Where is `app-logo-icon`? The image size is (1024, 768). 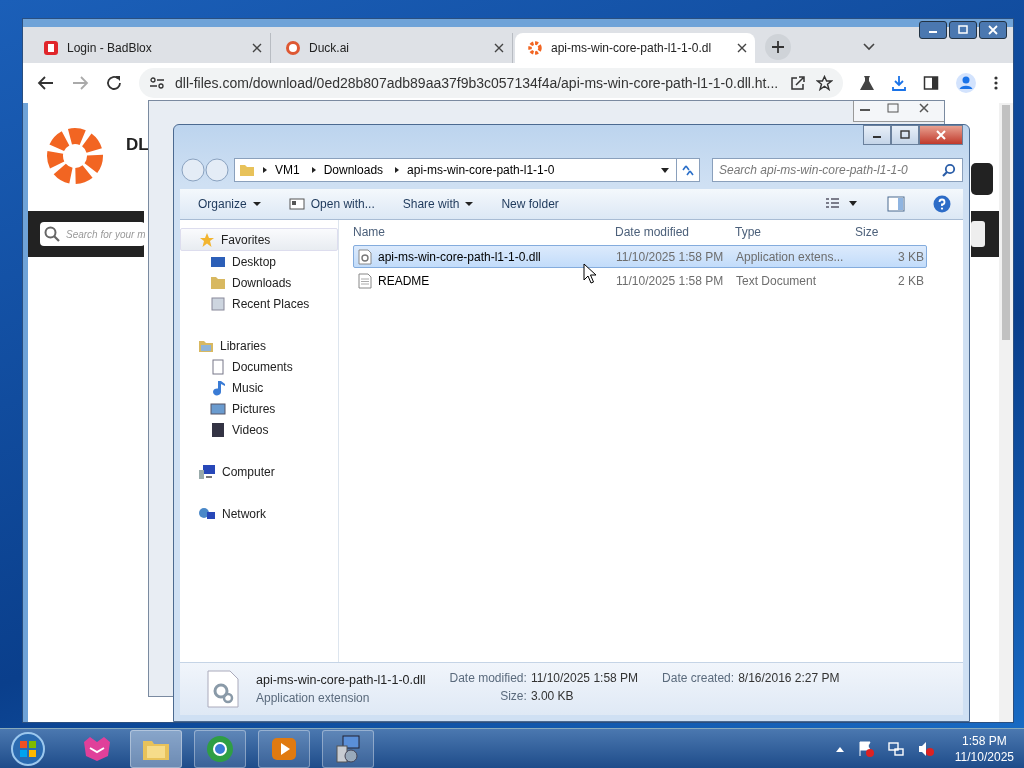
app-logo-icon is located at coordinates (97, 748).